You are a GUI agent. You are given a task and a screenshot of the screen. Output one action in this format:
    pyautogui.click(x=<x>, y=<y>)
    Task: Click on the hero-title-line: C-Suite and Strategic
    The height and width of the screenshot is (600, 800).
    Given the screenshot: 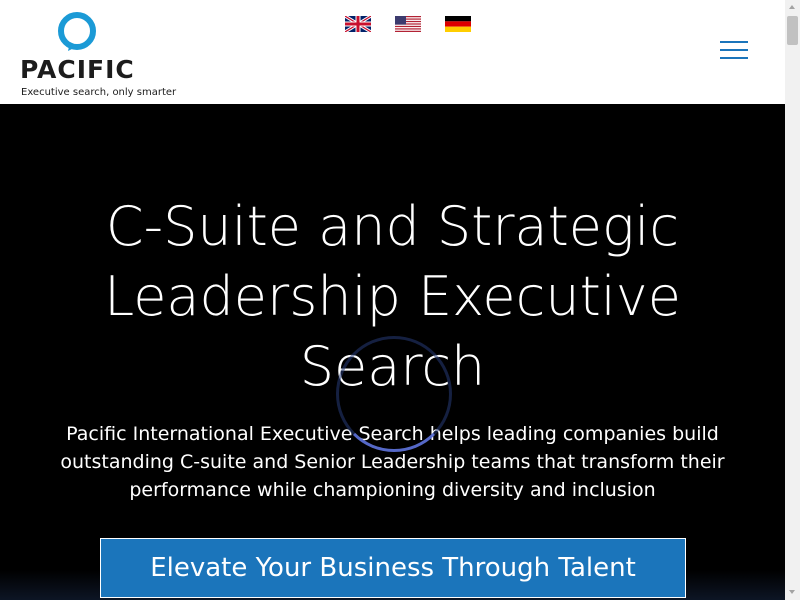 What is the action you would take?
    pyautogui.click(x=392, y=226)
    